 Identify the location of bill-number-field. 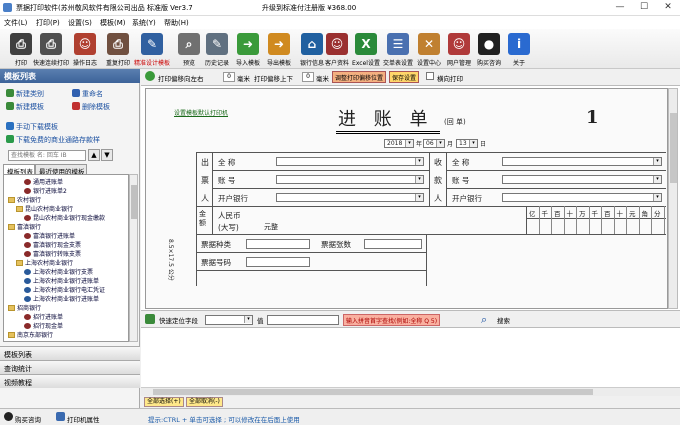
(278, 262).